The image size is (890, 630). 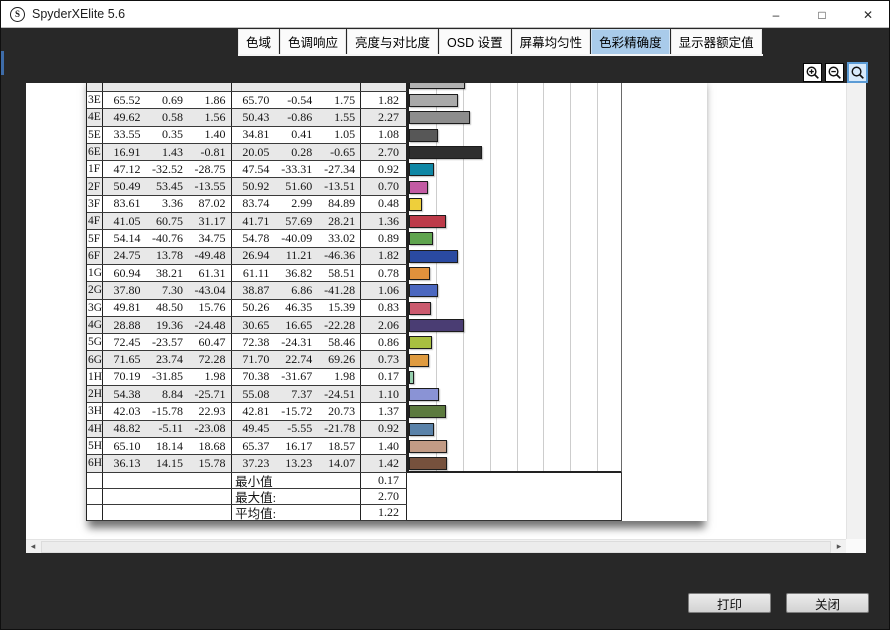 What do you see at coordinates (342, 410) in the screenshot?
I see `measured-value: 20.73` at bounding box center [342, 410].